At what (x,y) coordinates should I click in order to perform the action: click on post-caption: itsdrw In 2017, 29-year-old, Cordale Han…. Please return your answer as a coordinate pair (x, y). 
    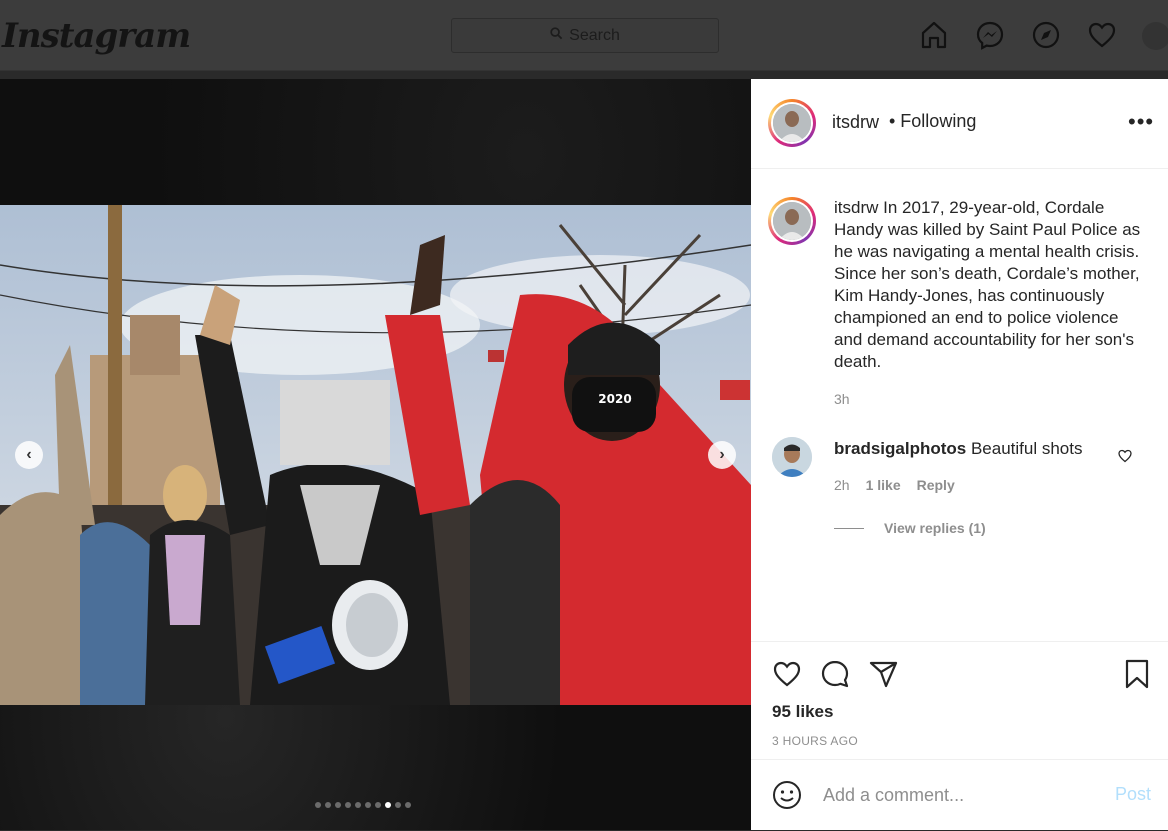
    Looking at the image, I should click on (989, 285).